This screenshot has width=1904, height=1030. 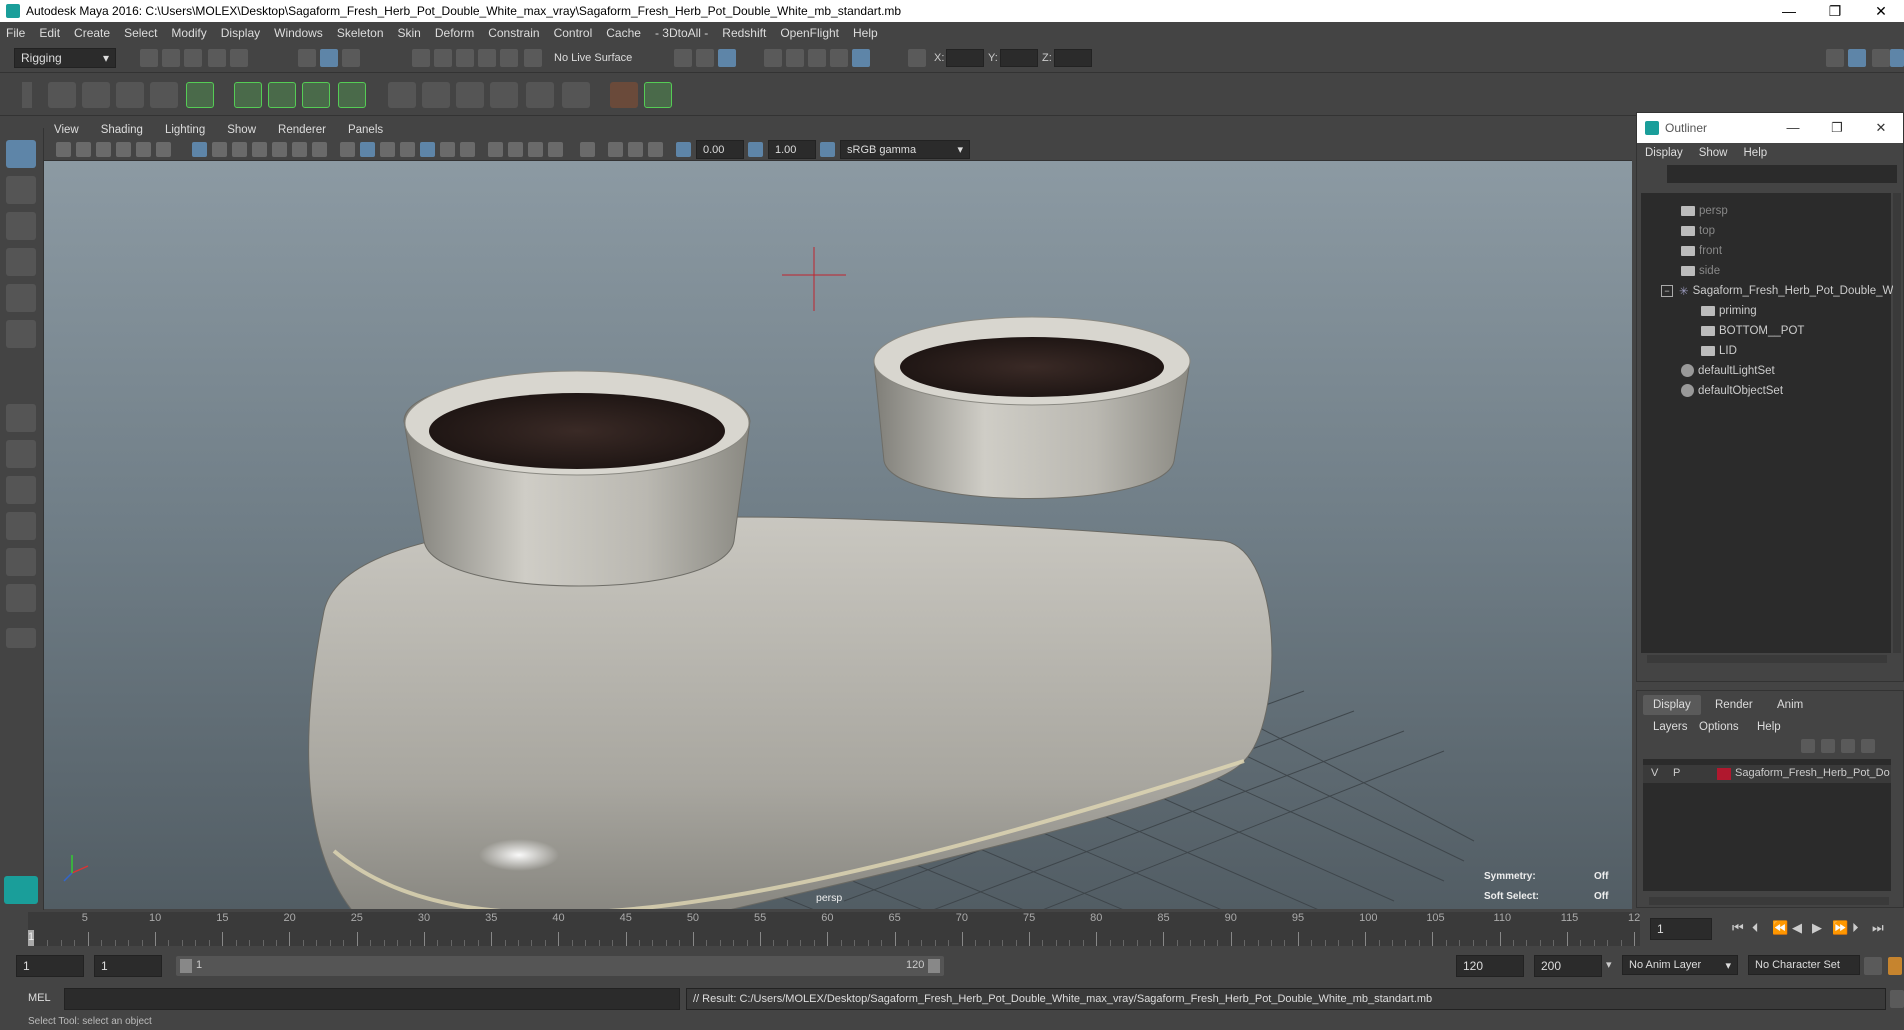 What do you see at coordinates (21, 490) in the screenshot?
I see `two-pane-layout-icon` at bounding box center [21, 490].